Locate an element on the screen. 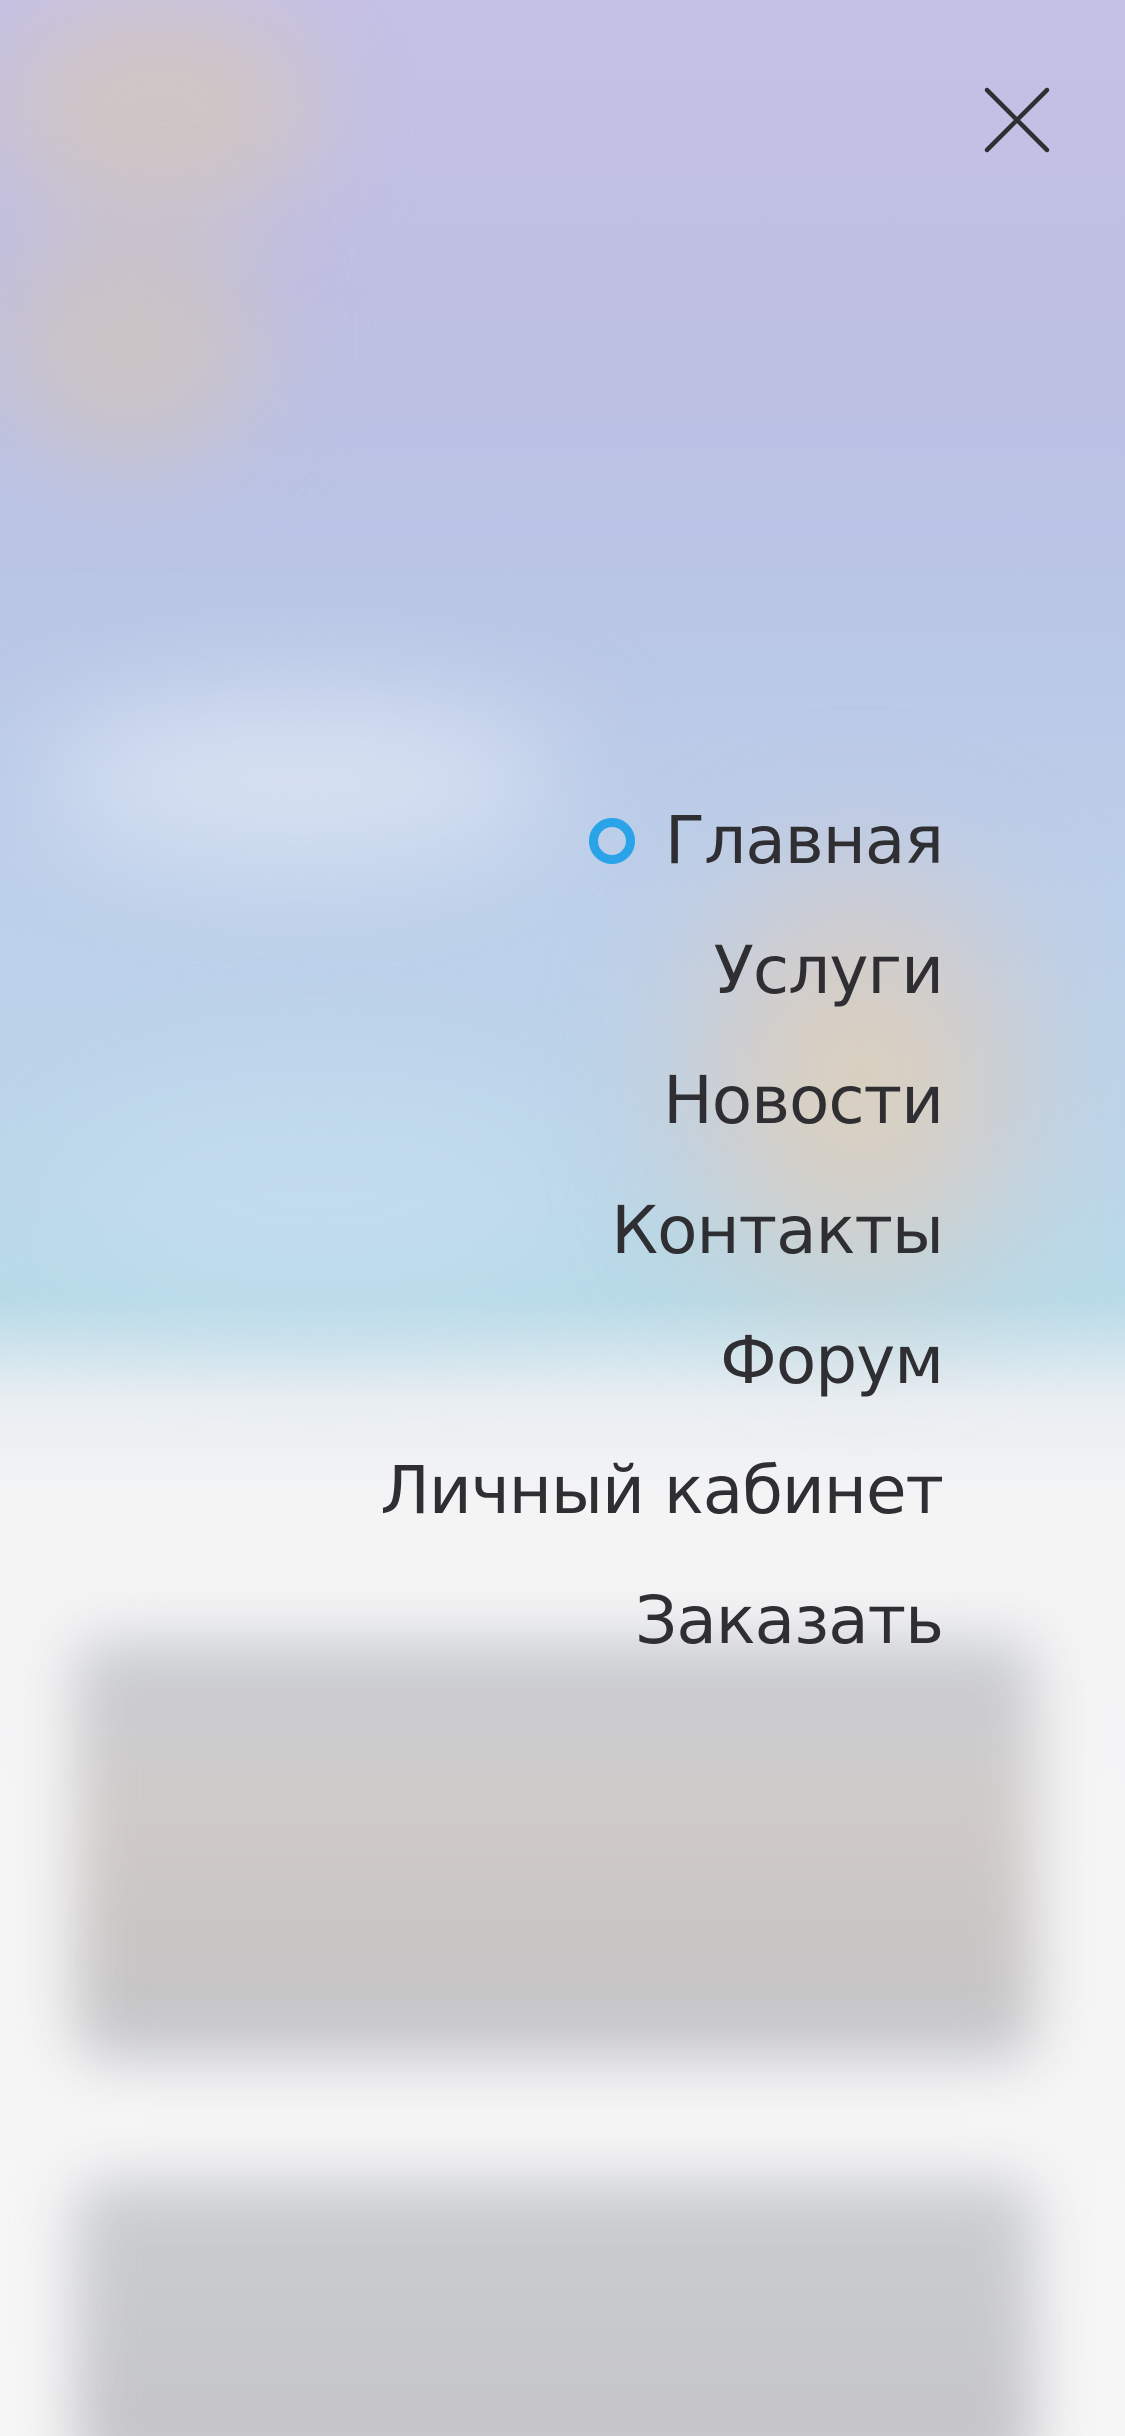 The height and width of the screenshot is (2436, 1125). menu-item-label: Новости is located at coordinates (803, 1100).